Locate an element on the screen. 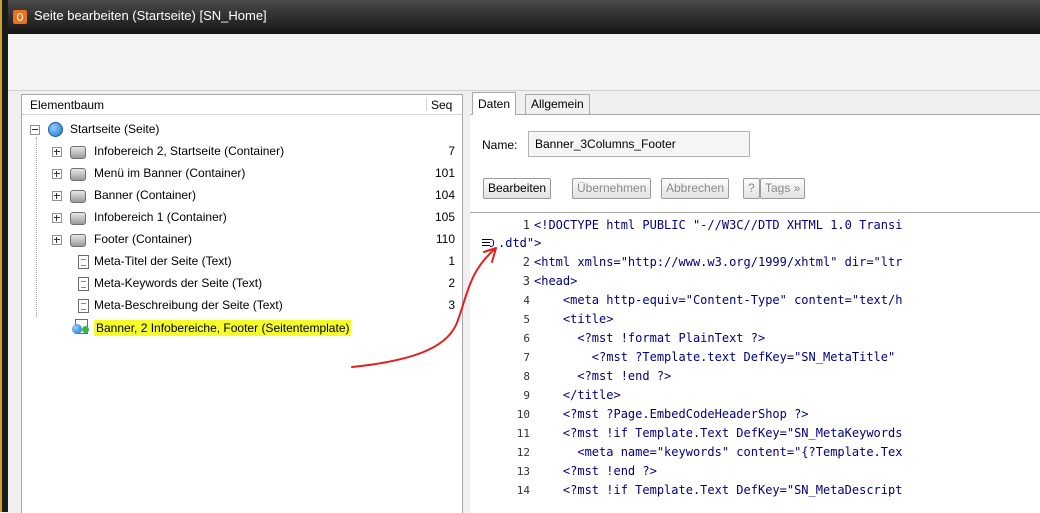 The image size is (1040, 513). name-label: Name: is located at coordinates (500, 145).